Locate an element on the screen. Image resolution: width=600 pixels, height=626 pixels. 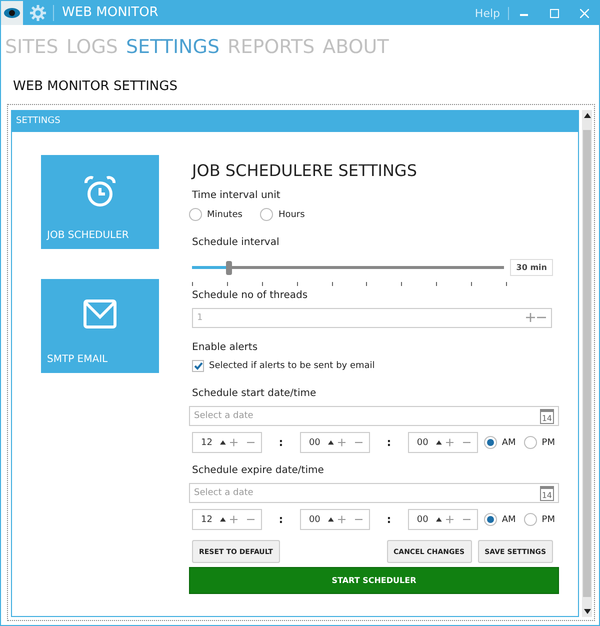
field-label: Schedule interval is located at coordinates (236, 242).